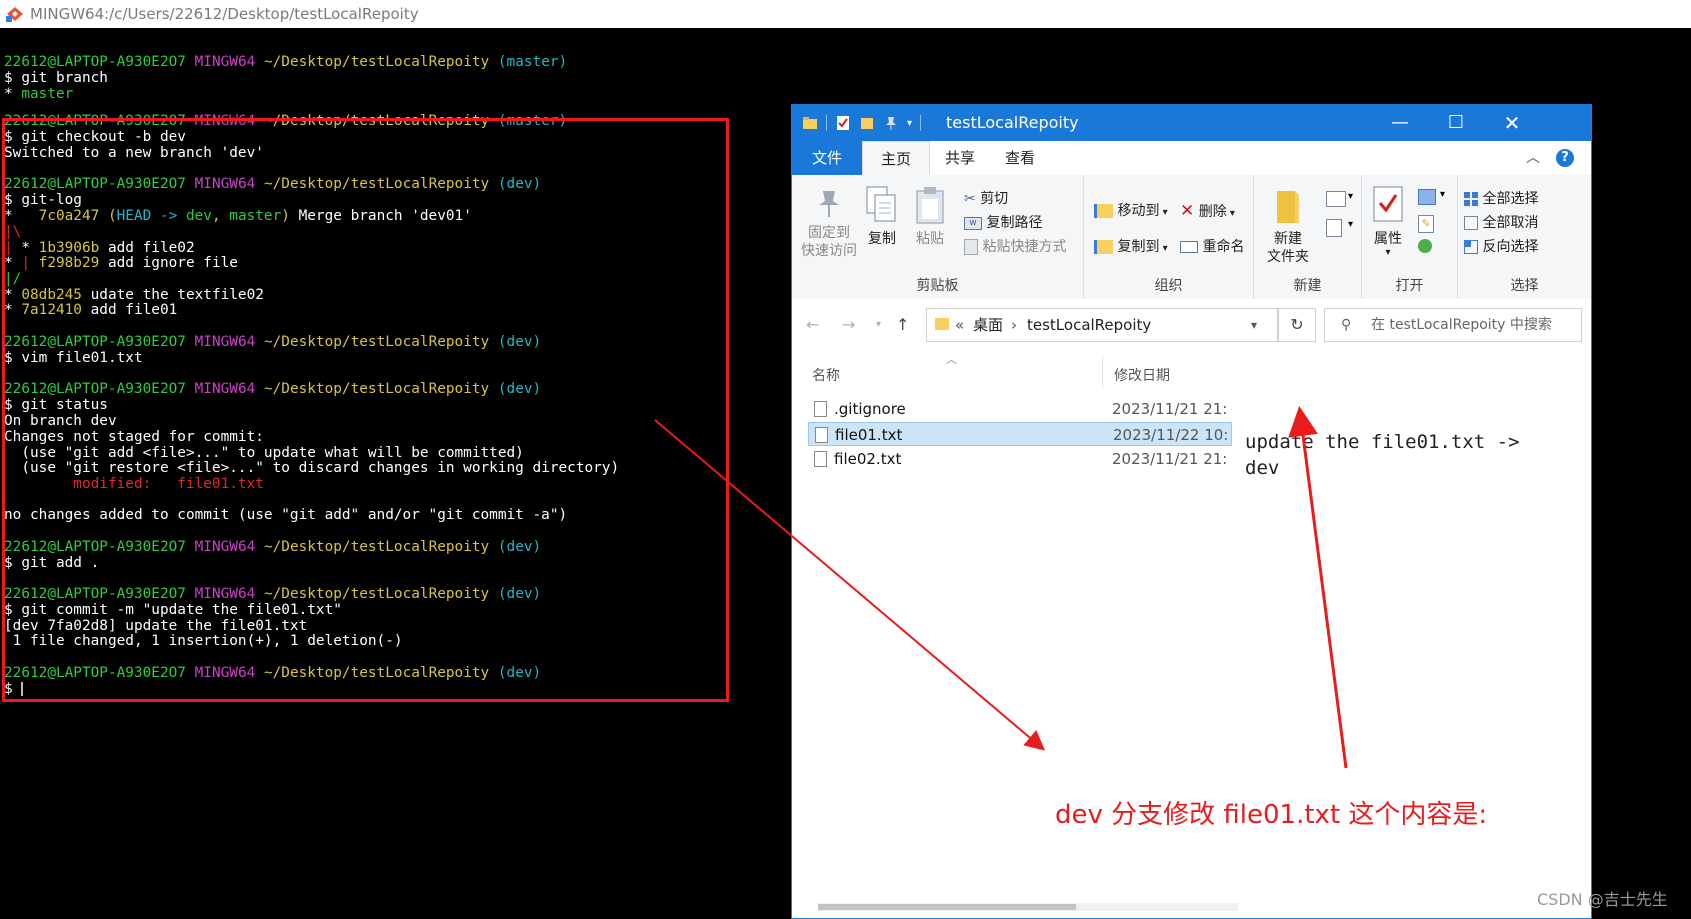 The width and height of the screenshot is (1691, 919). I want to click on select-none-button: 全部取消, so click(1501, 223).